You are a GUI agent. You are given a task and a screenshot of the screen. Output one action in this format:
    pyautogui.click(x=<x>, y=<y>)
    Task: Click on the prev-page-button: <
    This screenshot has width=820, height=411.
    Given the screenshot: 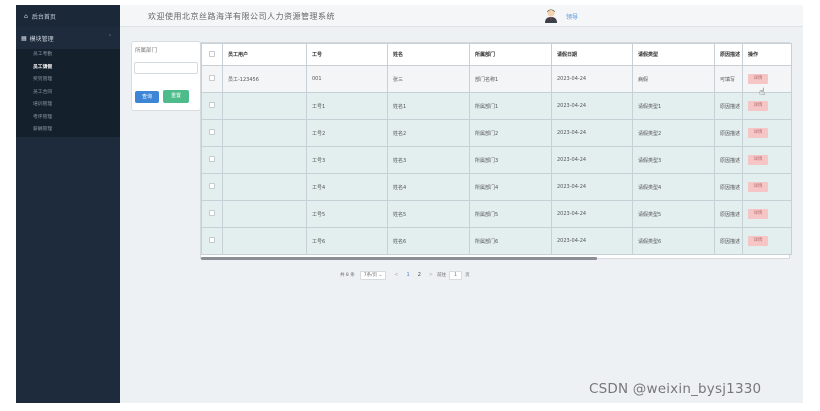 What is the action you would take?
    pyautogui.click(x=396, y=275)
    